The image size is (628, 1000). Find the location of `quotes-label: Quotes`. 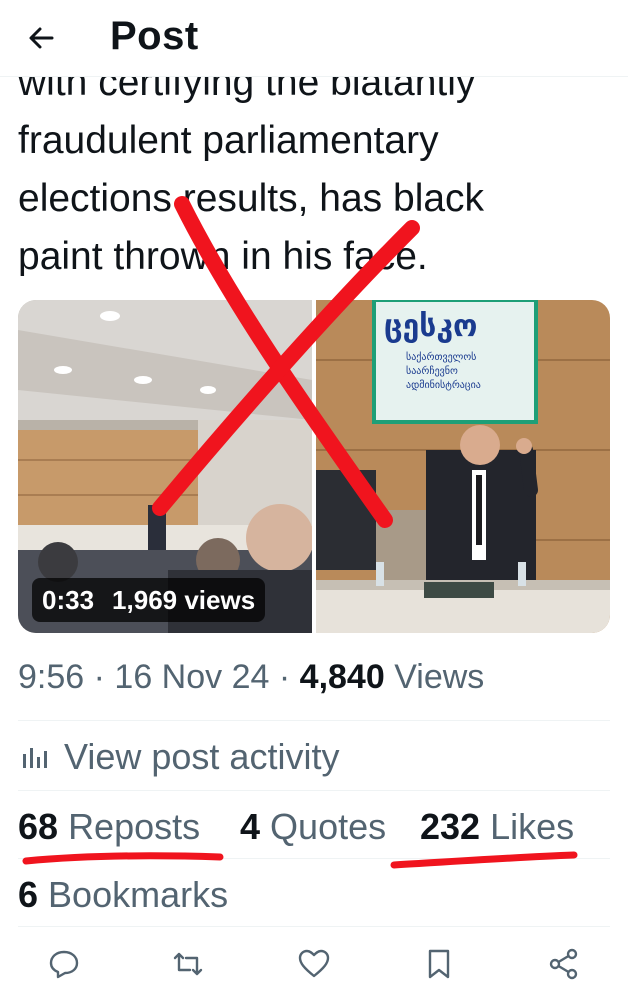

quotes-label: Quotes is located at coordinates (328, 826).